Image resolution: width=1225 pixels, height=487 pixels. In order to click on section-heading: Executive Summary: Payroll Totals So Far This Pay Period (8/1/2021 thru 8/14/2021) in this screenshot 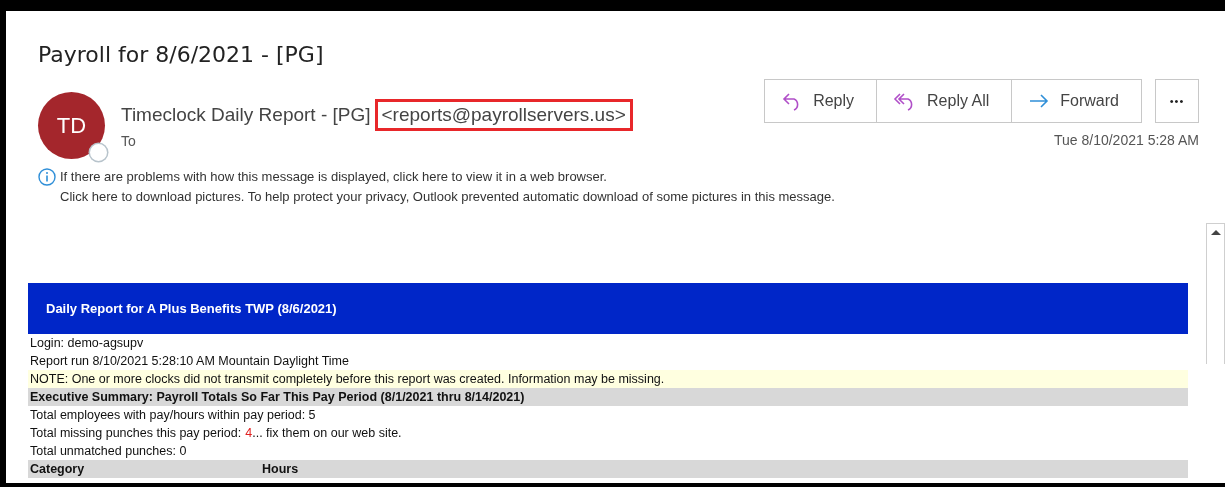, I will do `click(608, 397)`.